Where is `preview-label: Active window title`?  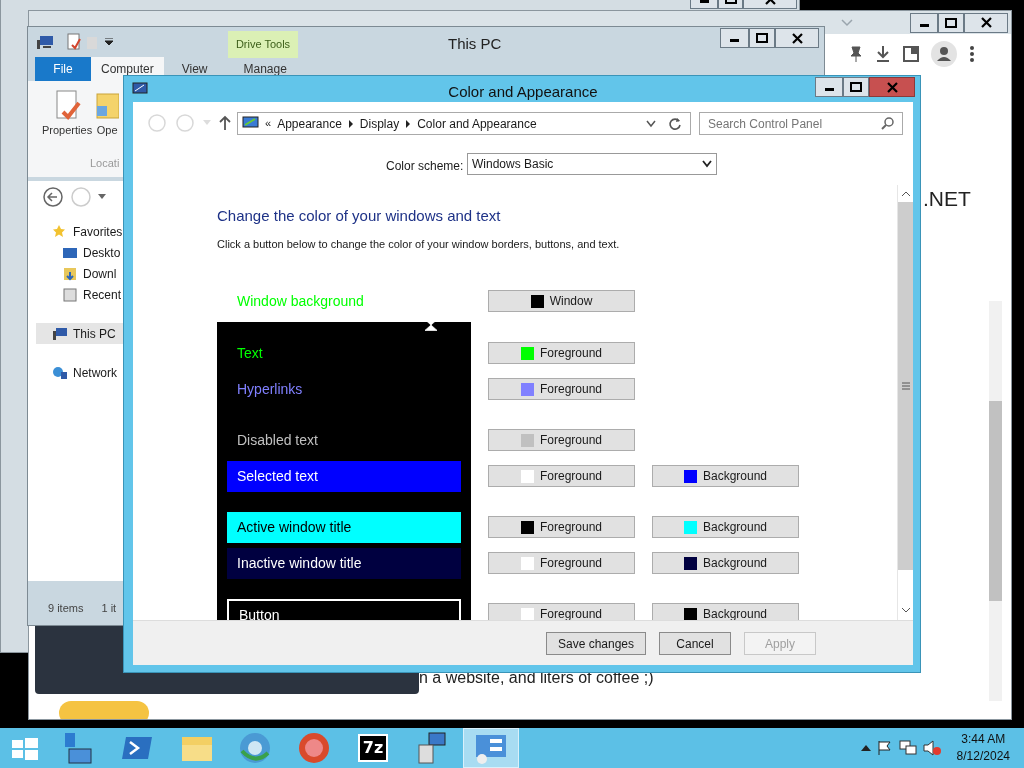
preview-label: Active window title is located at coordinates (294, 527).